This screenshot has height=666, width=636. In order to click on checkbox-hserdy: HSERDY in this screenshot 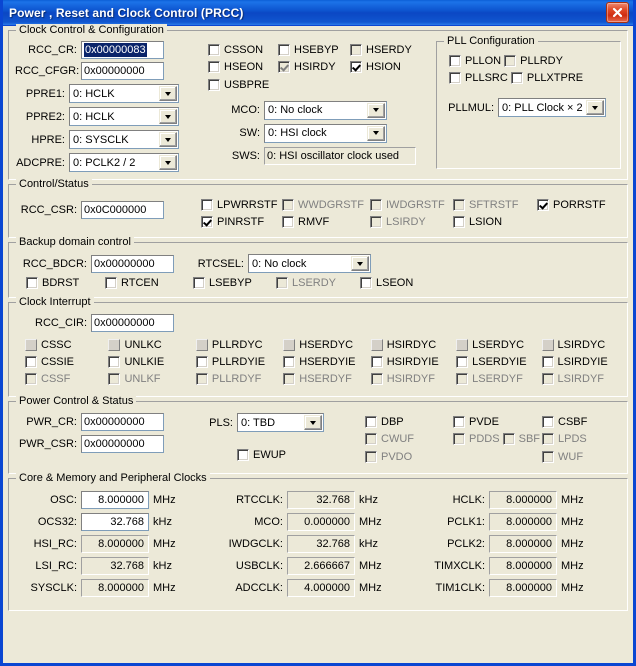, I will do `click(381, 49)`.